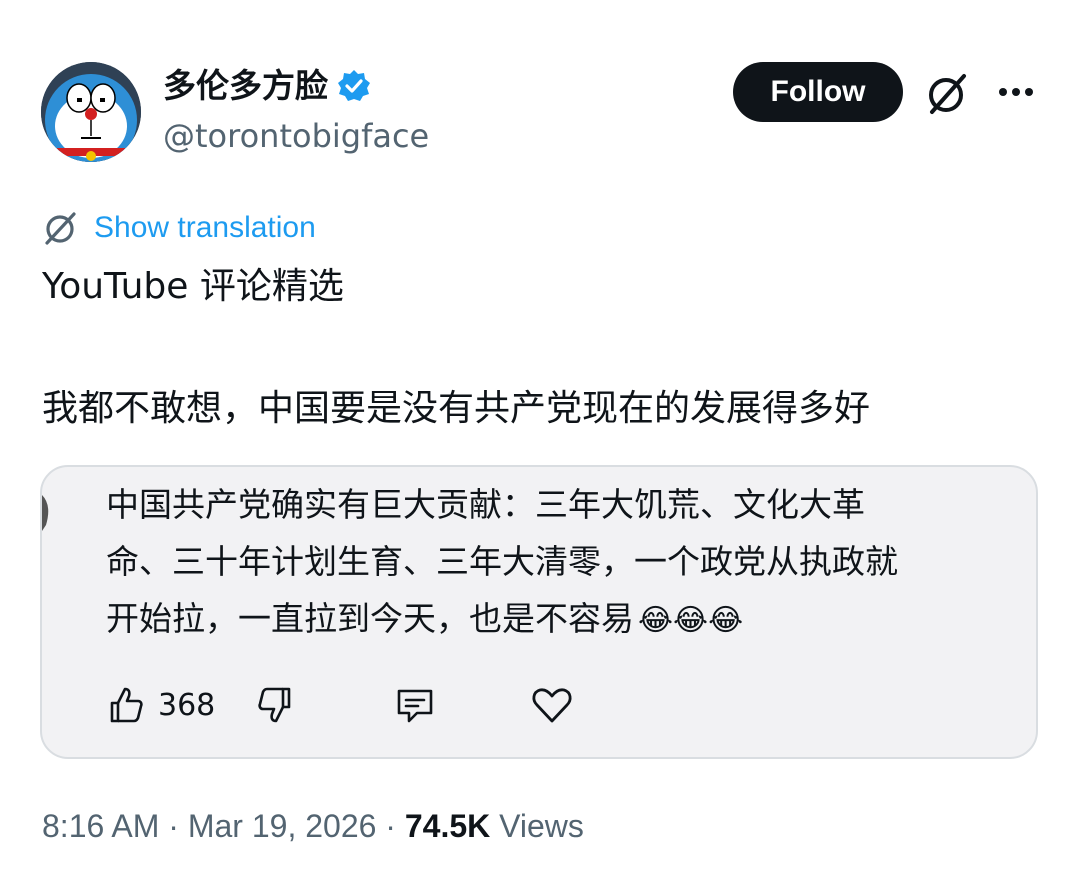 This screenshot has height=869, width=1080. What do you see at coordinates (370, 618) in the screenshot?
I see `comment-text: 开始拉，一直拉到今天，也是不容易` at bounding box center [370, 618].